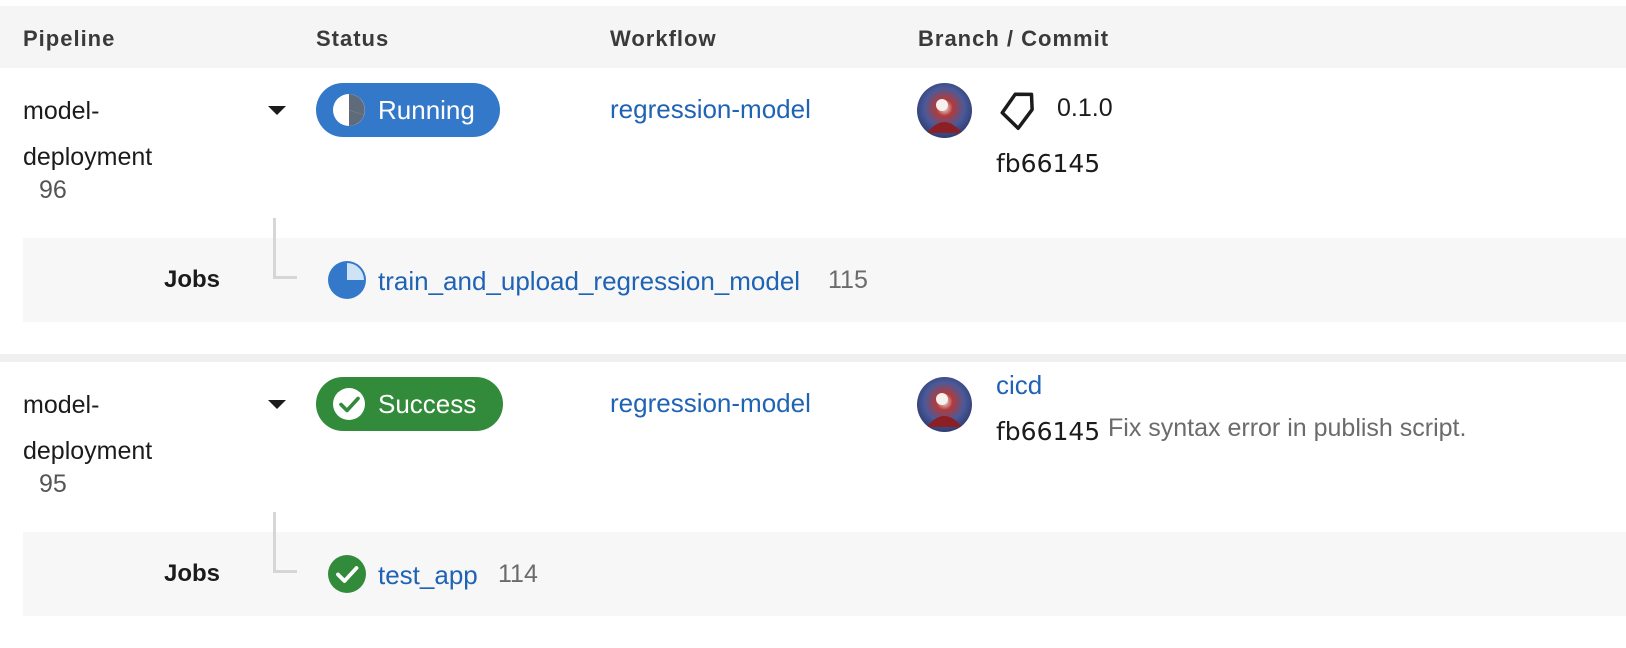 The width and height of the screenshot is (1626, 648). What do you see at coordinates (518, 574) in the screenshot?
I see `job-number: 114` at bounding box center [518, 574].